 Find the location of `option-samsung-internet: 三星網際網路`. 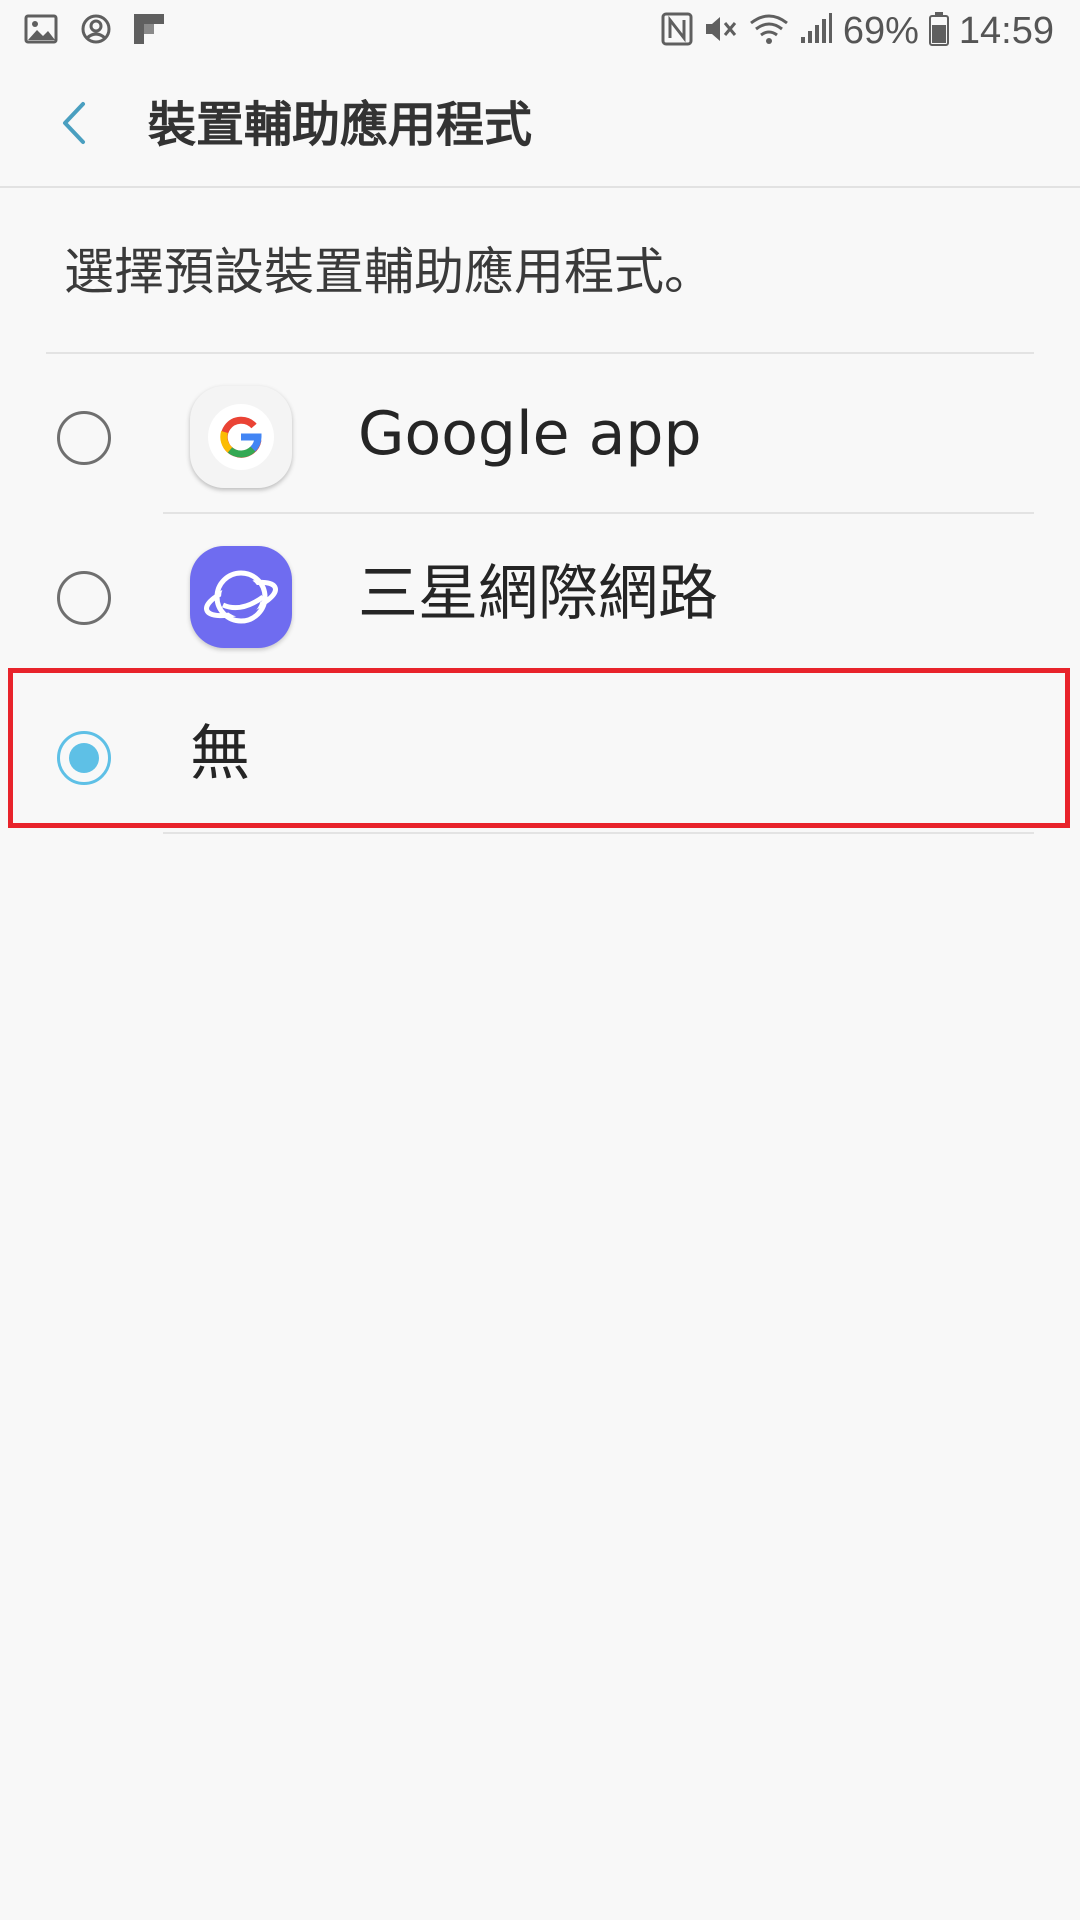

option-samsung-internet: 三星網際網路 is located at coordinates (540, 594).